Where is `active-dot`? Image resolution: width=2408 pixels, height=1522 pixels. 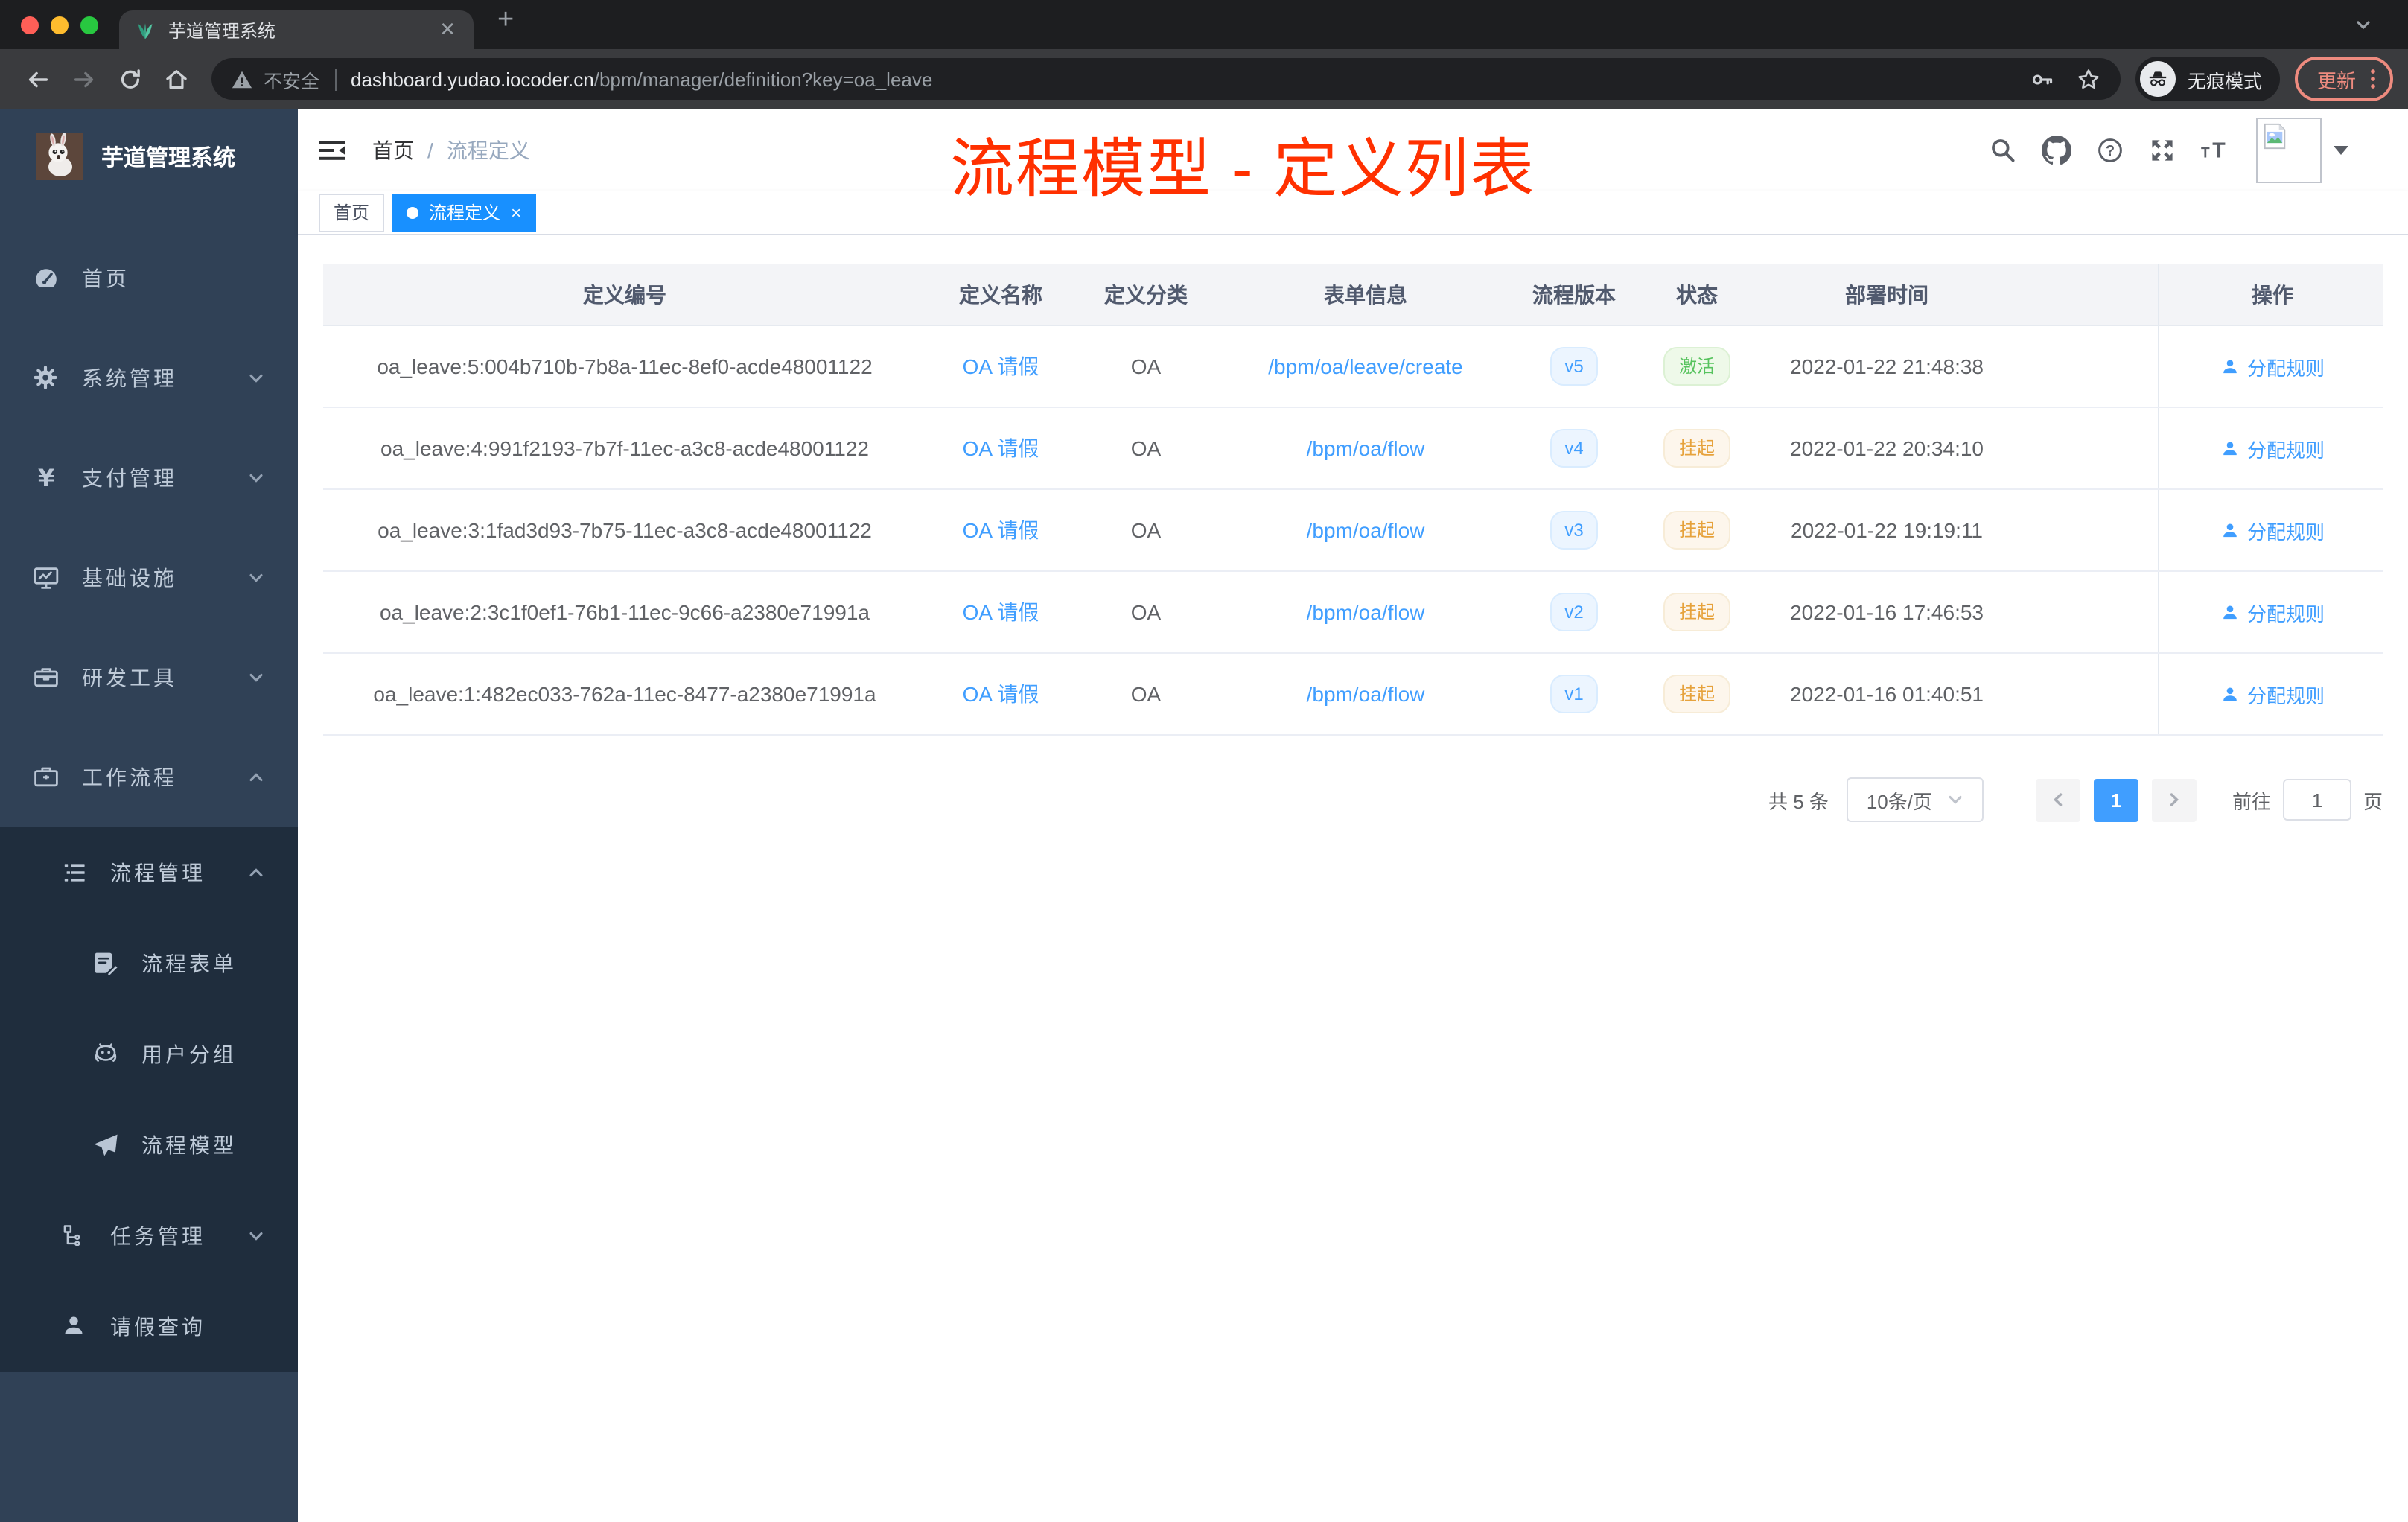 active-dot is located at coordinates (413, 212).